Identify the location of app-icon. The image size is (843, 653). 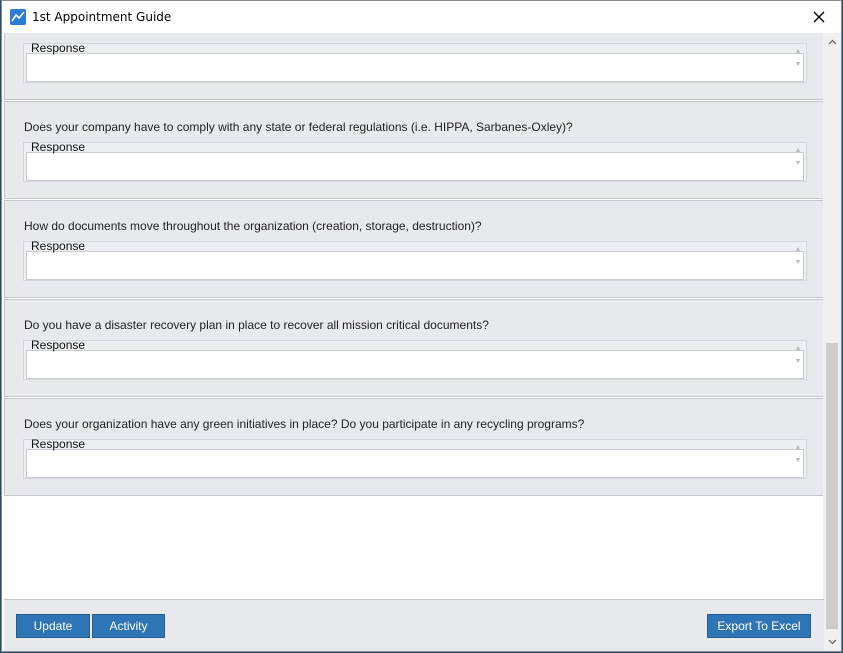
(18, 17).